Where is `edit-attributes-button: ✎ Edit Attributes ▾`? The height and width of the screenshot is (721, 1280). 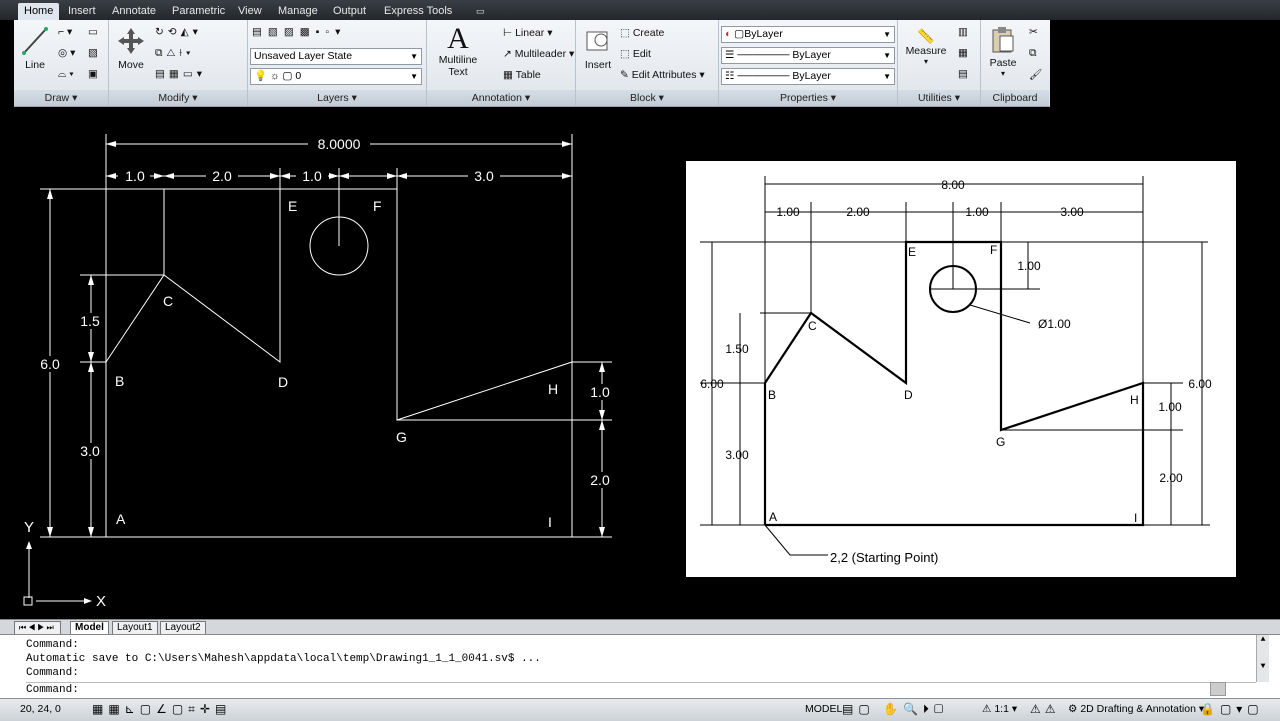 edit-attributes-button: ✎ Edit Attributes ▾ is located at coordinates (662, 75).